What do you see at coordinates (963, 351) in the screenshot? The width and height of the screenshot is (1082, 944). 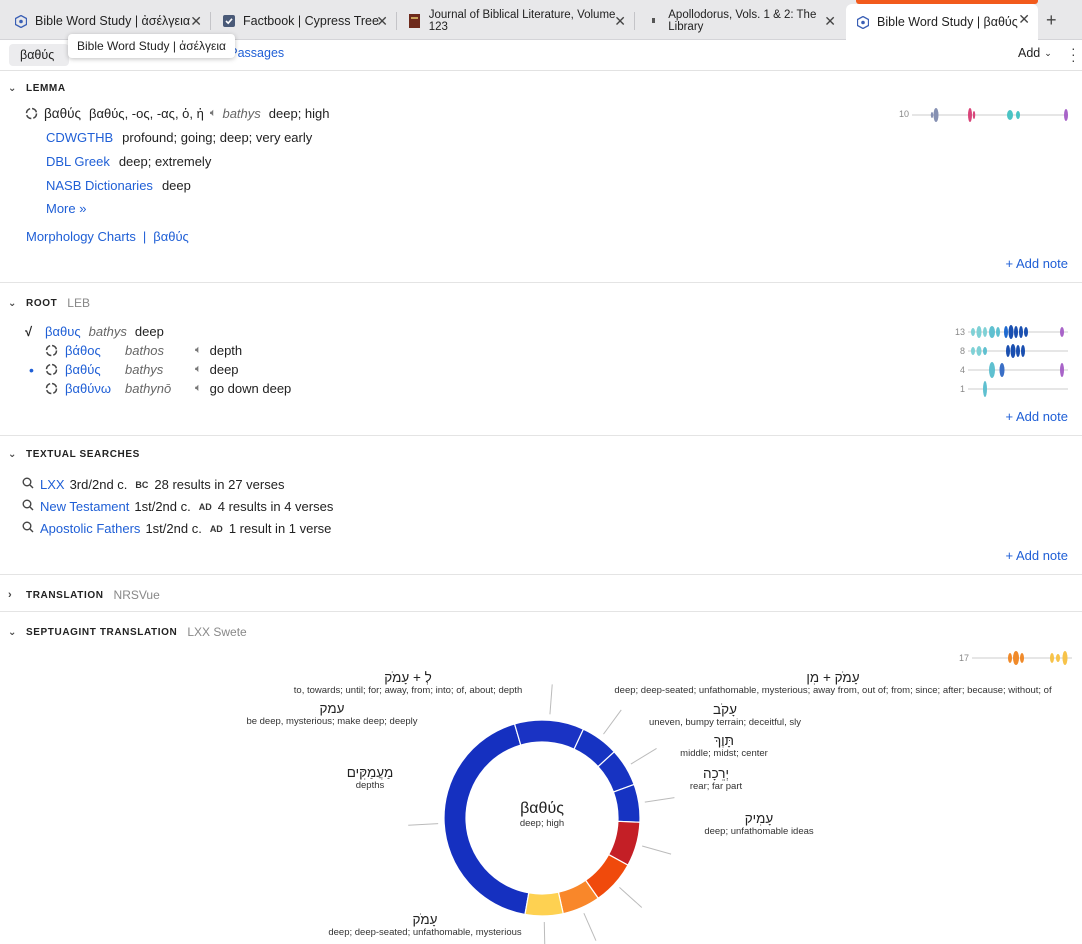 I see `root-frequency-count: 8` at bounding box center [963, 351].